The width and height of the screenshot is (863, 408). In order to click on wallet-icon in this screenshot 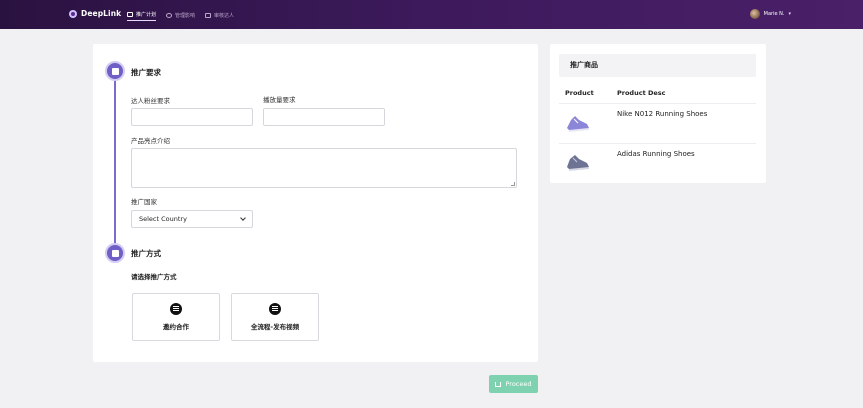, I will do `click(115, 253)`.